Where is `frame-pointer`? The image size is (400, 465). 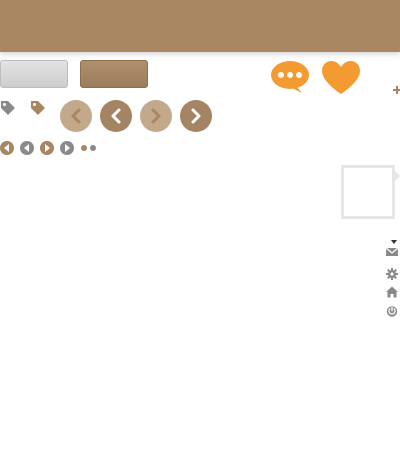
frame-pointer is located at coordinates (397, 173).